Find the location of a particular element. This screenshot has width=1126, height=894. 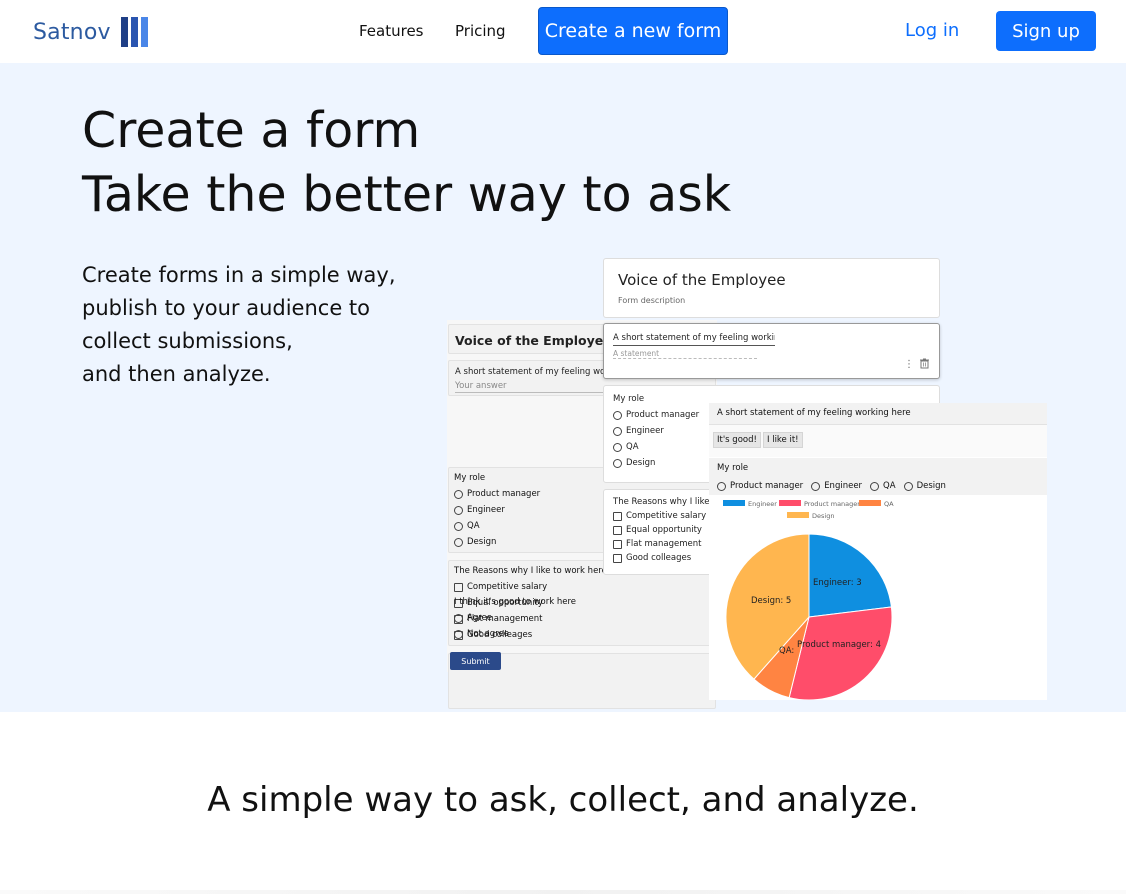

option-label: Equal opportunity is located at coordinates (664, 530).